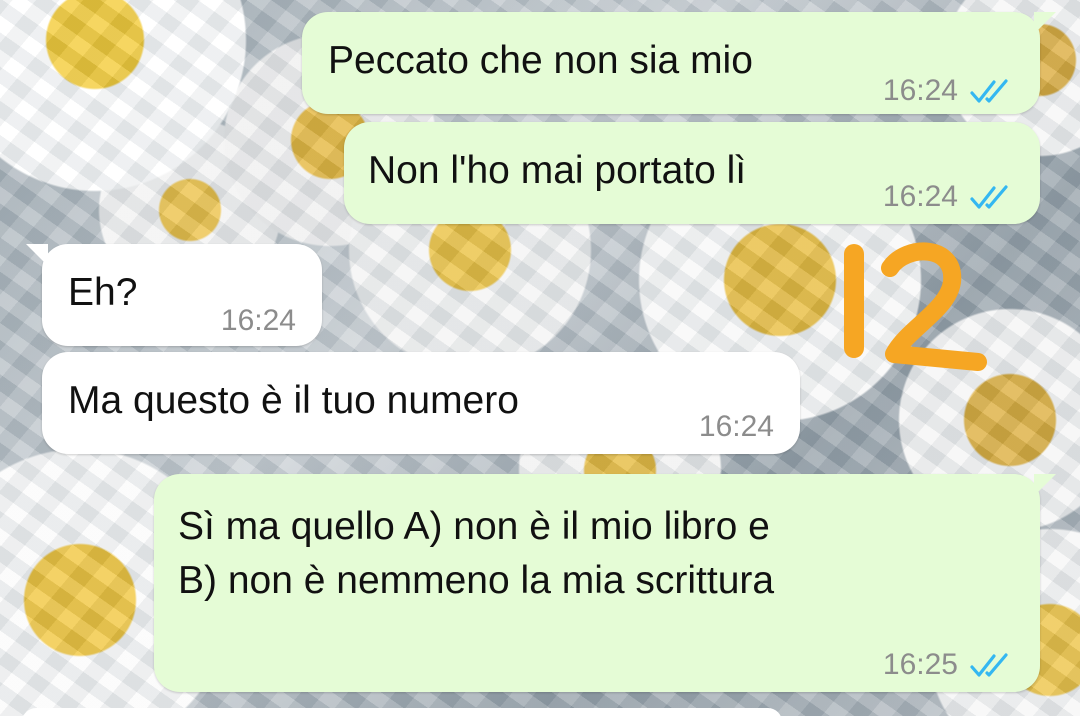 The width and height of the screenshot is (1080, 716). Describe the element at coordinates (293, 400) in the screenshot. I see `message-text: Ma questo è il tuo numero` at that location.